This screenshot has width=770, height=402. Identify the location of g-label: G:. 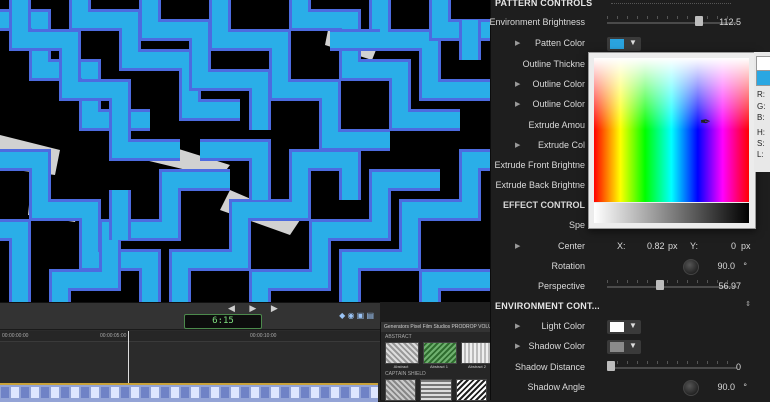
(761, 106).